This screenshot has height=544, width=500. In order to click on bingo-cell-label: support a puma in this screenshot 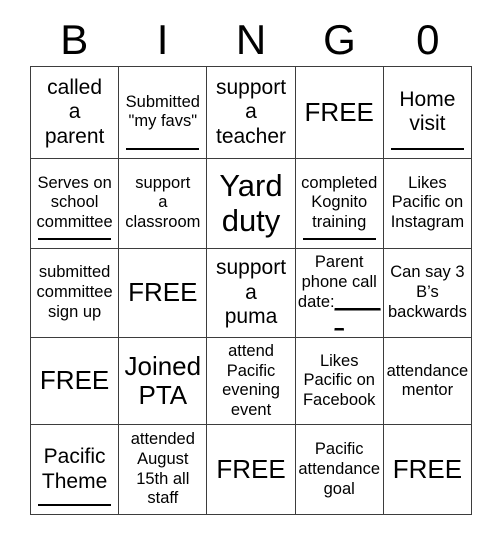, I will do `click(251, 292)`.